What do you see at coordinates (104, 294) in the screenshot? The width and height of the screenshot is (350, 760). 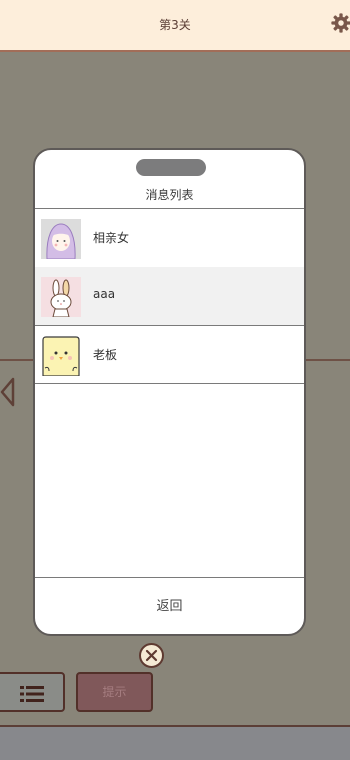 I see `message-item-name: aaa` at bounding box center [104, 294].